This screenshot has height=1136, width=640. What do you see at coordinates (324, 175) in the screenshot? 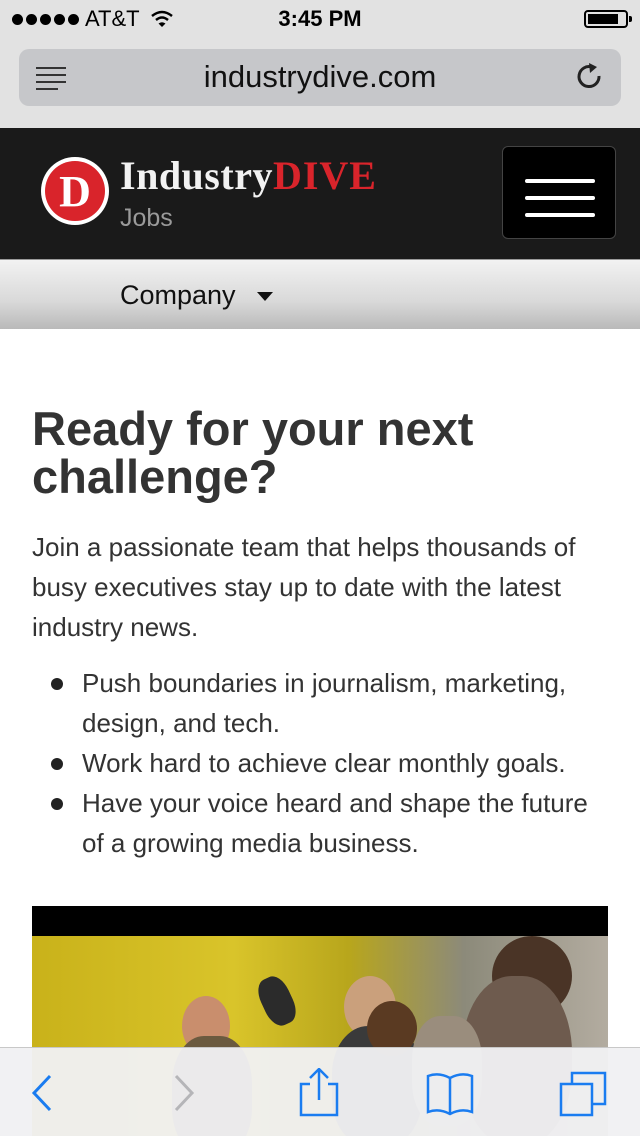
I see `brand-accent: DIVE` at bounding box center [324, 175].